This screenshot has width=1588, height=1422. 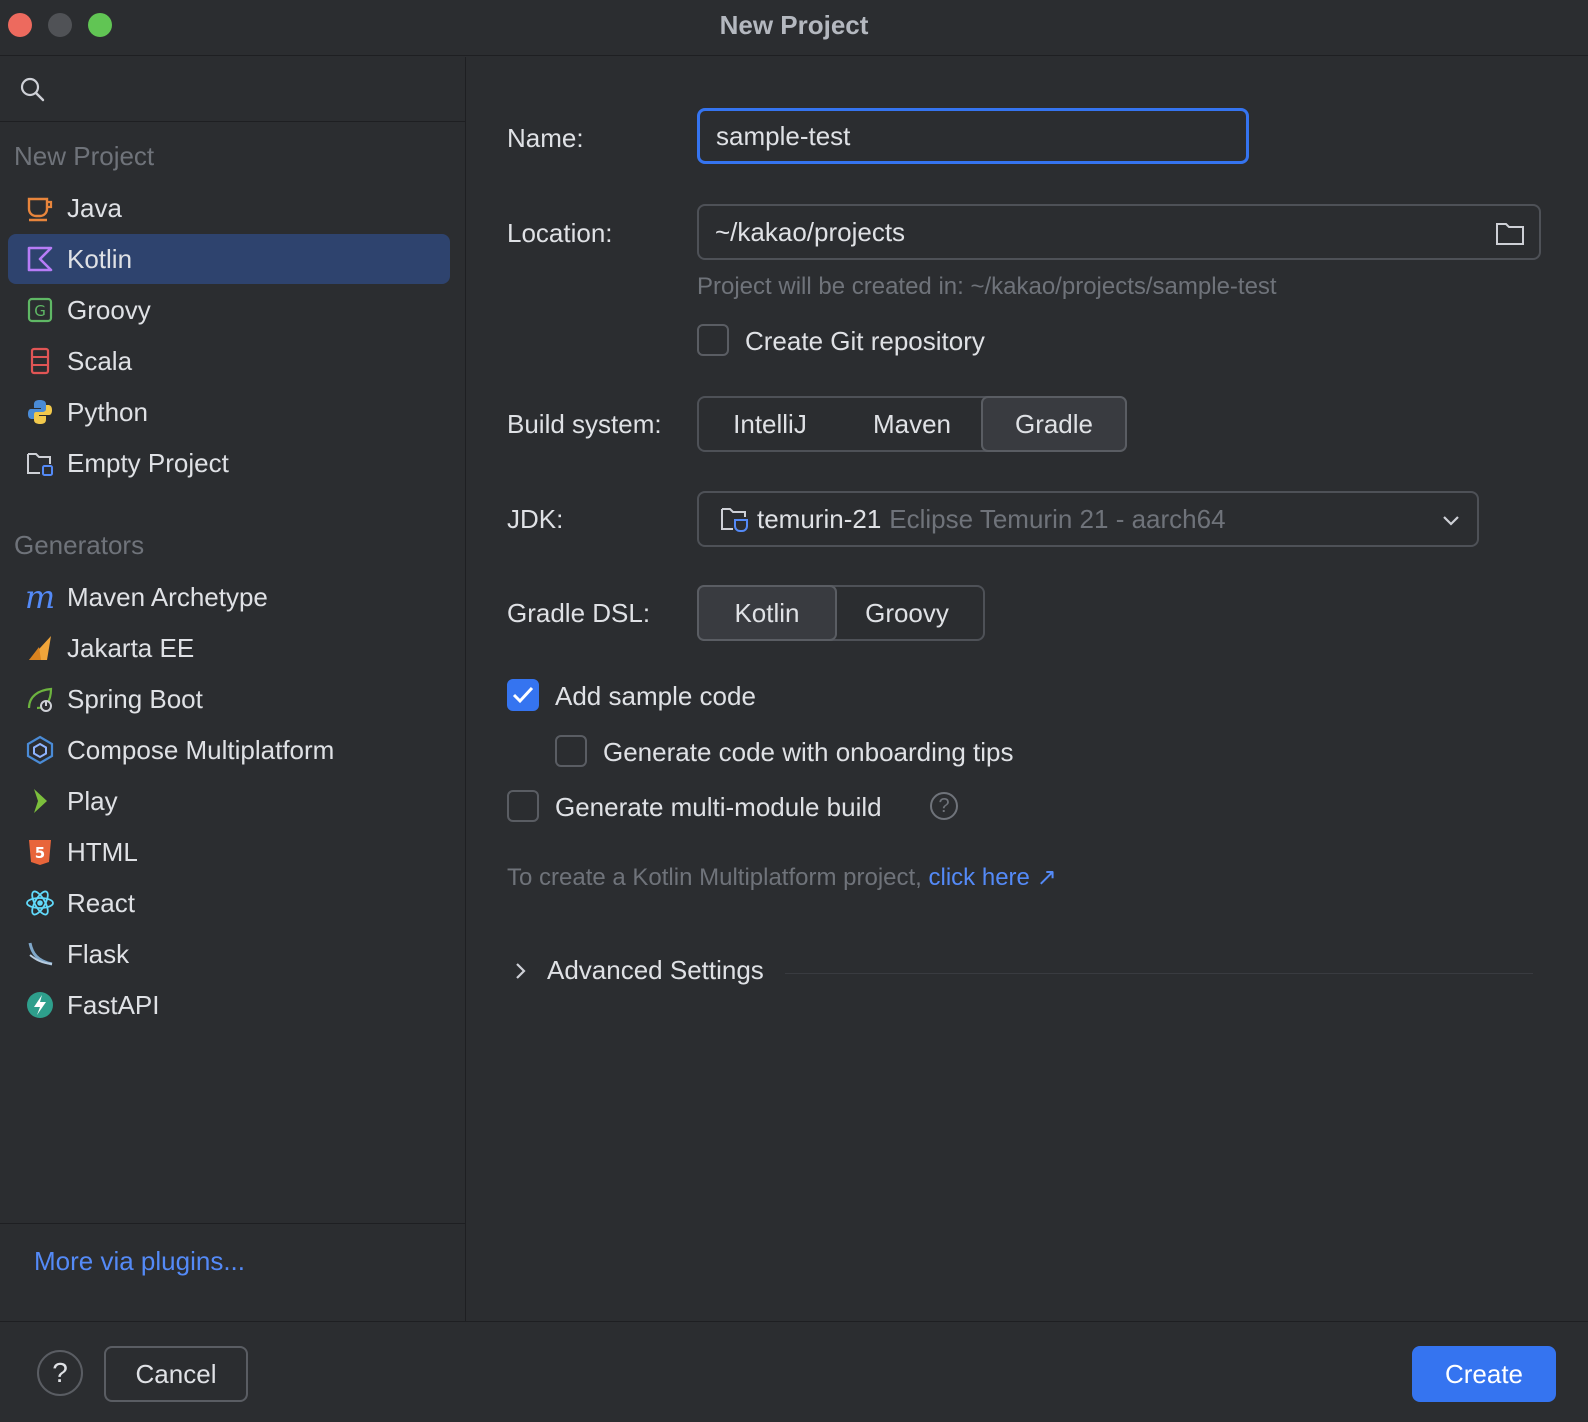 I want to click on sidebar-item-java: Java, so click(x=229, y=208).